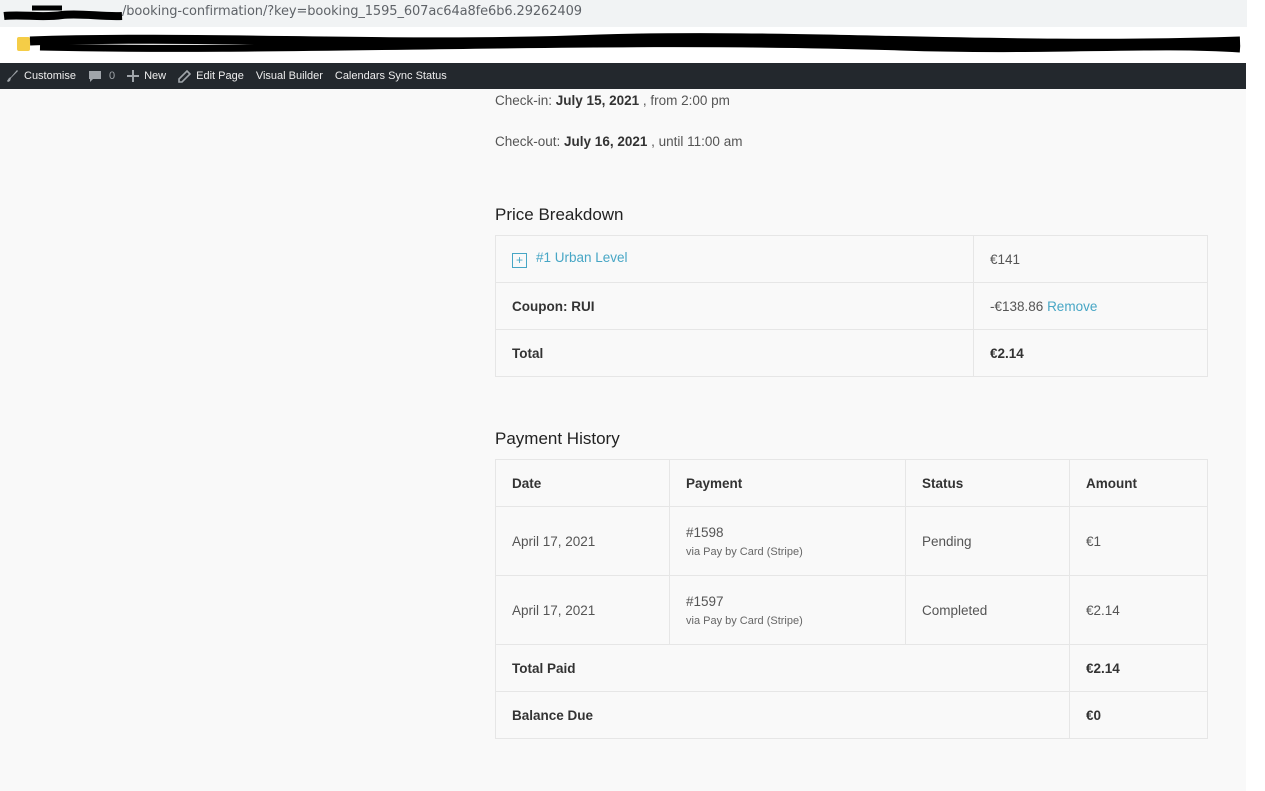 This screenshot has width=1265, height=791. Describe the element at coordinates (1138, 668) in the screenshot. I see `total-paid-value: €2.14` at that location.